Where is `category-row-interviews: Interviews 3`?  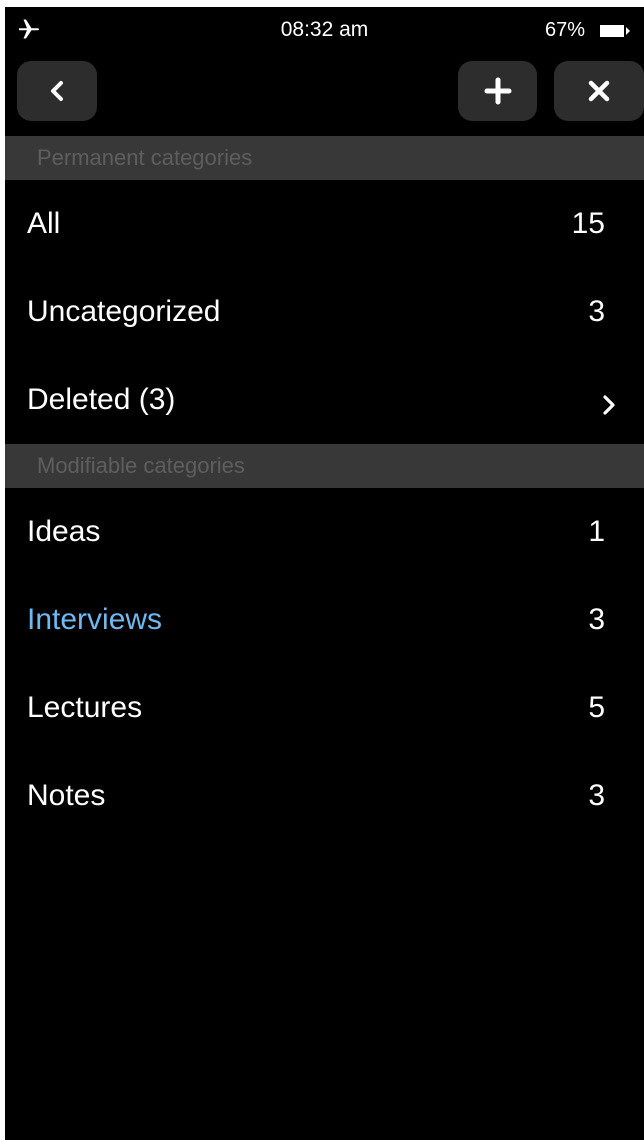 category-row-interviews: Interviews 3 is located at coordinates (324, 620).